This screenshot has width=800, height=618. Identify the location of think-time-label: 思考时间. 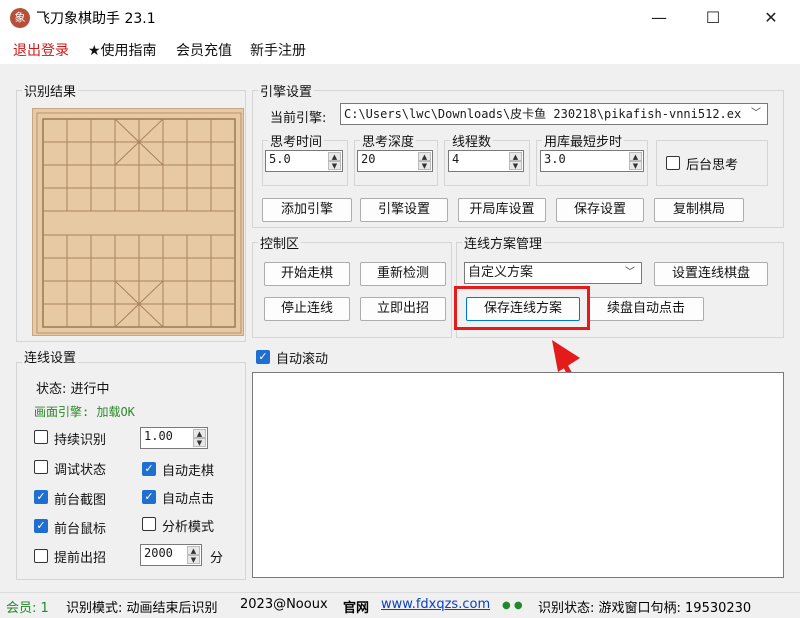
(296, 140).